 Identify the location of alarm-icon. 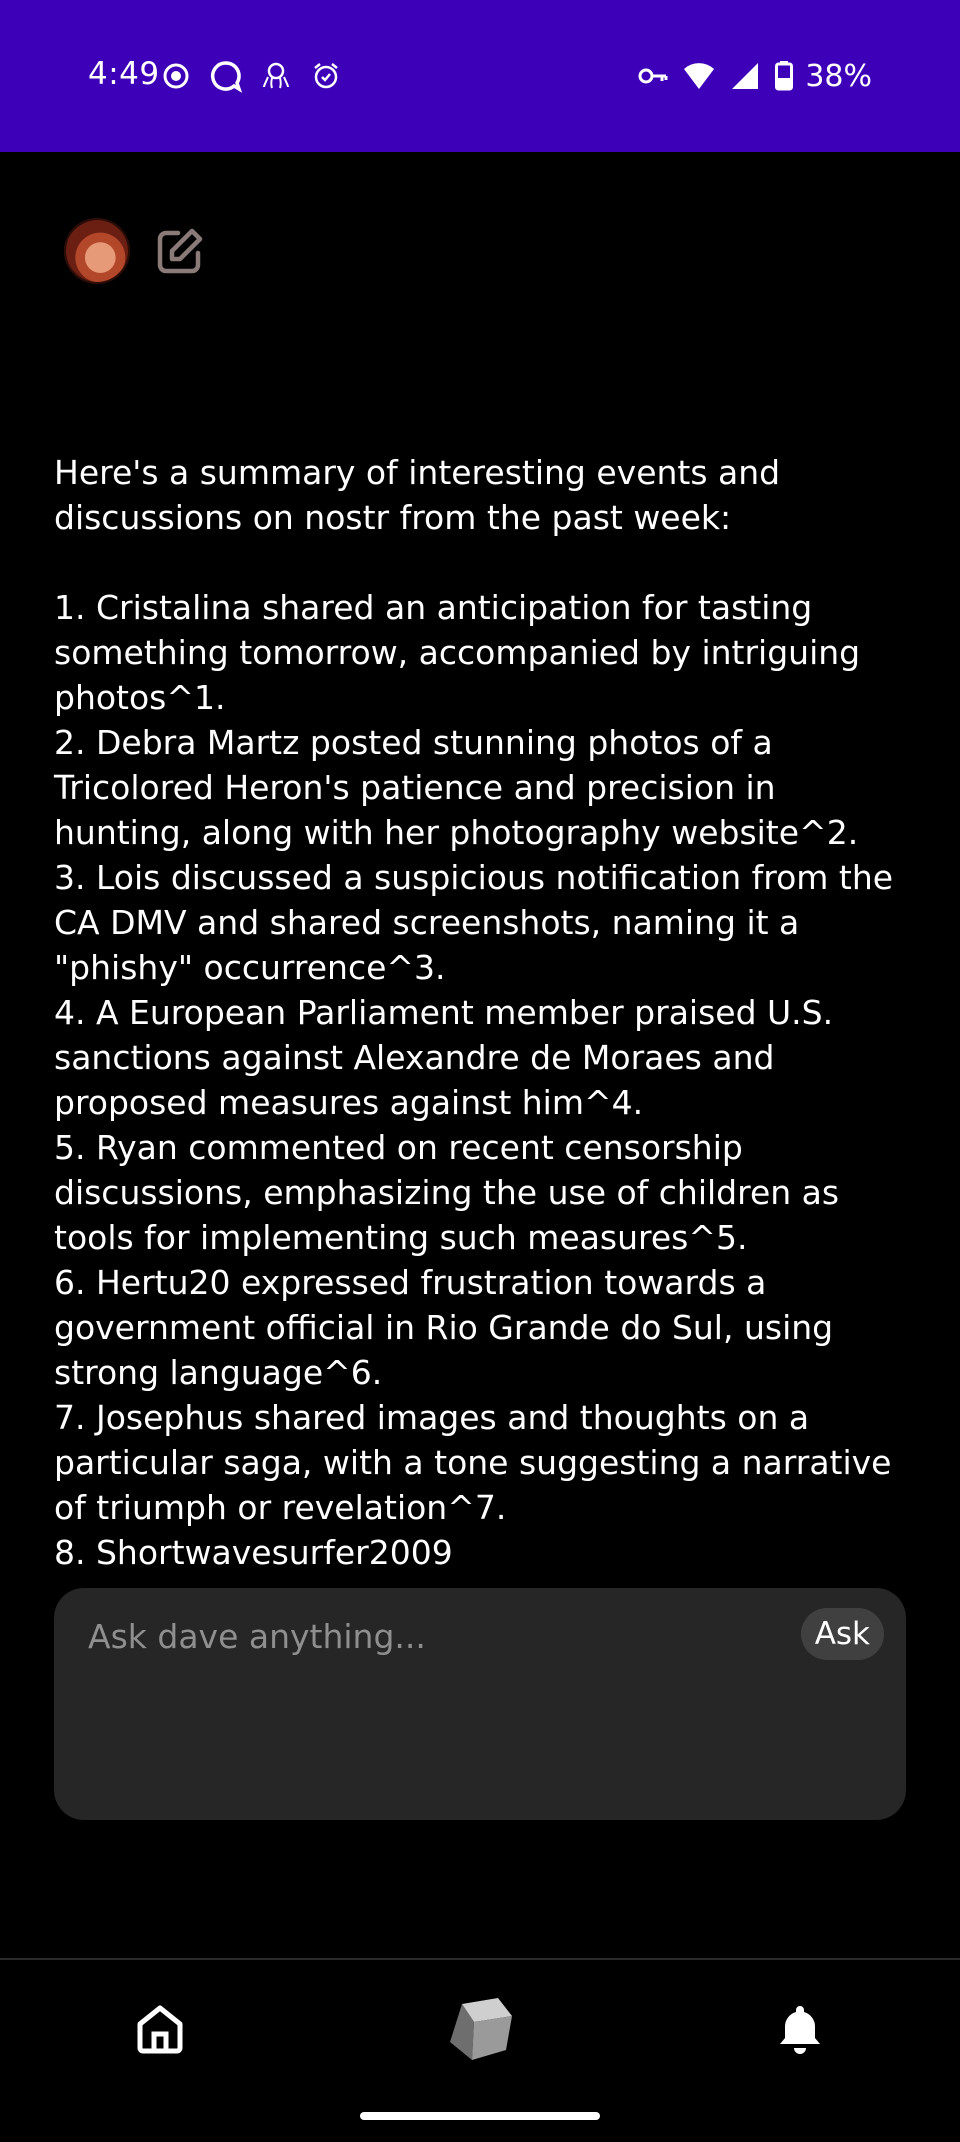
(326, 76).